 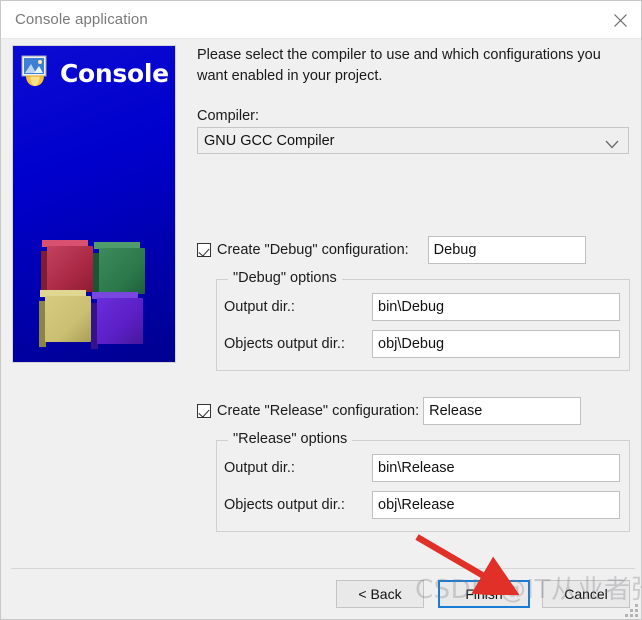 I want to click on window-title: Console application, so click(x=81, y=19).